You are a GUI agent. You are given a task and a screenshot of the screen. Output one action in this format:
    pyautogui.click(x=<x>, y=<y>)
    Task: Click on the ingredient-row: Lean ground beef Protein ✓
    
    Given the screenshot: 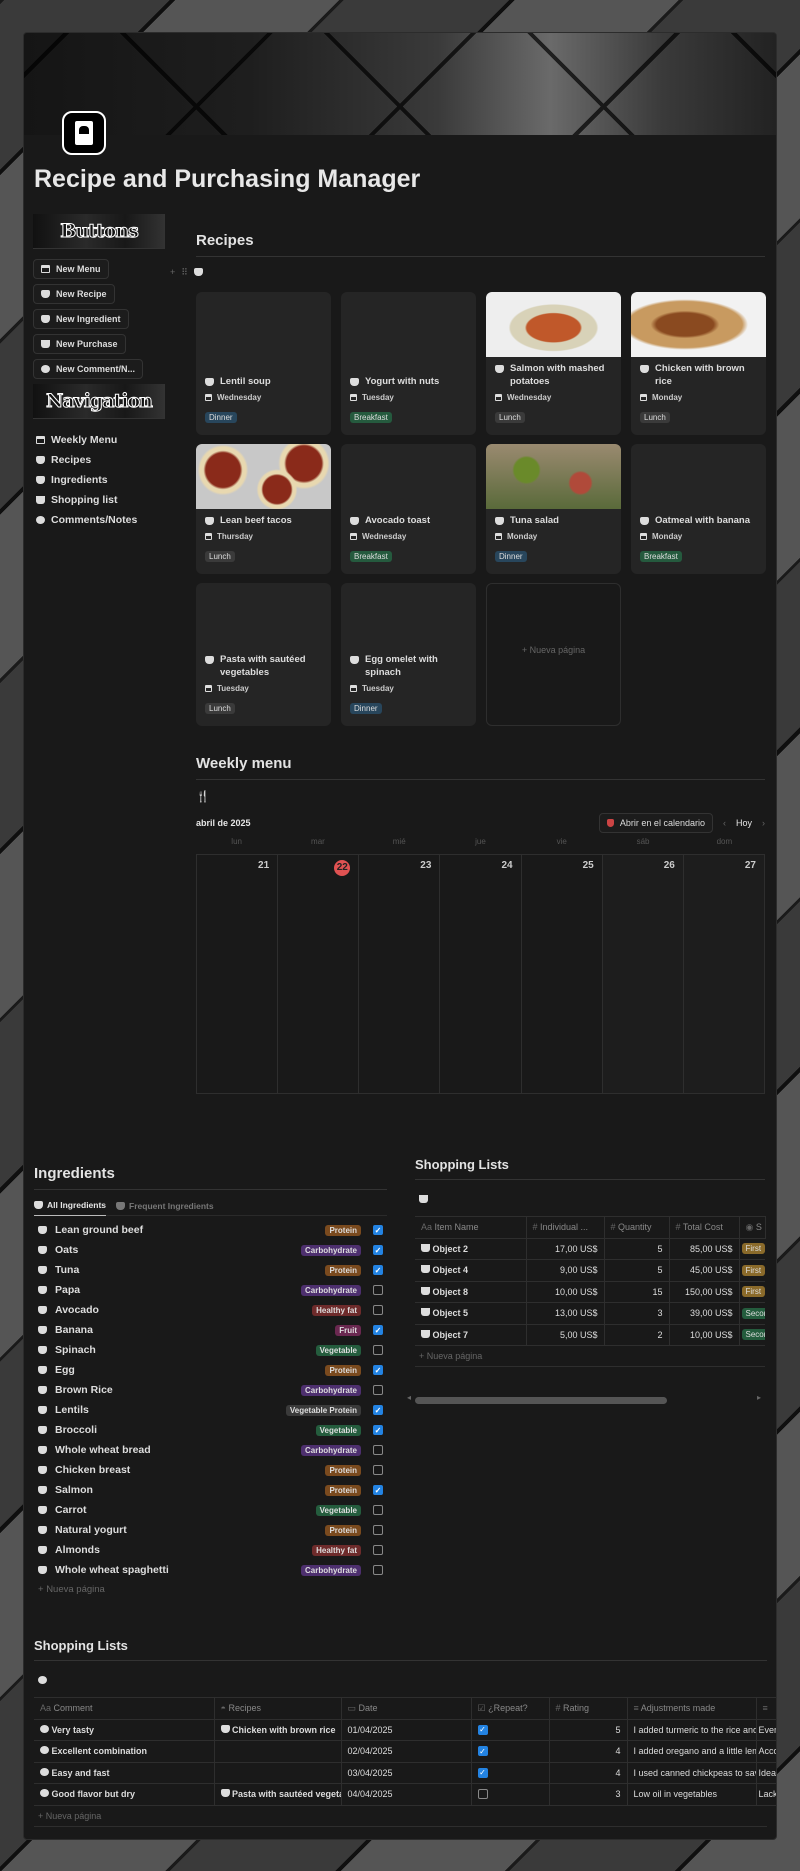 What is the action you would take?
    pyautogui.click(x=210, y=1230)
    